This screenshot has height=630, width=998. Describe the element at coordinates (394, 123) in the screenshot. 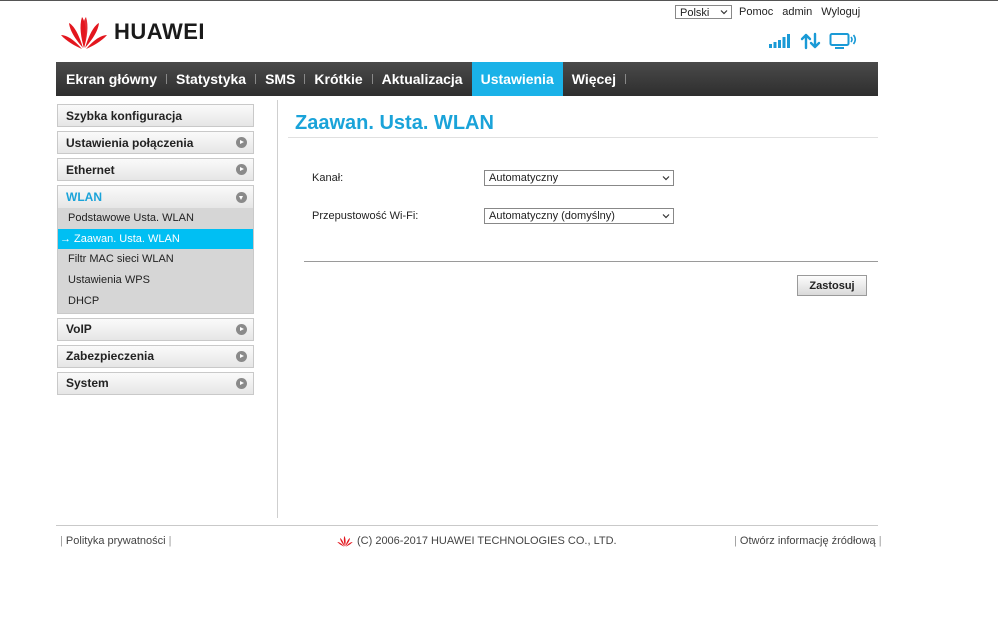

I see `page-title: Zaawan. Usta. WLAN` at that location.